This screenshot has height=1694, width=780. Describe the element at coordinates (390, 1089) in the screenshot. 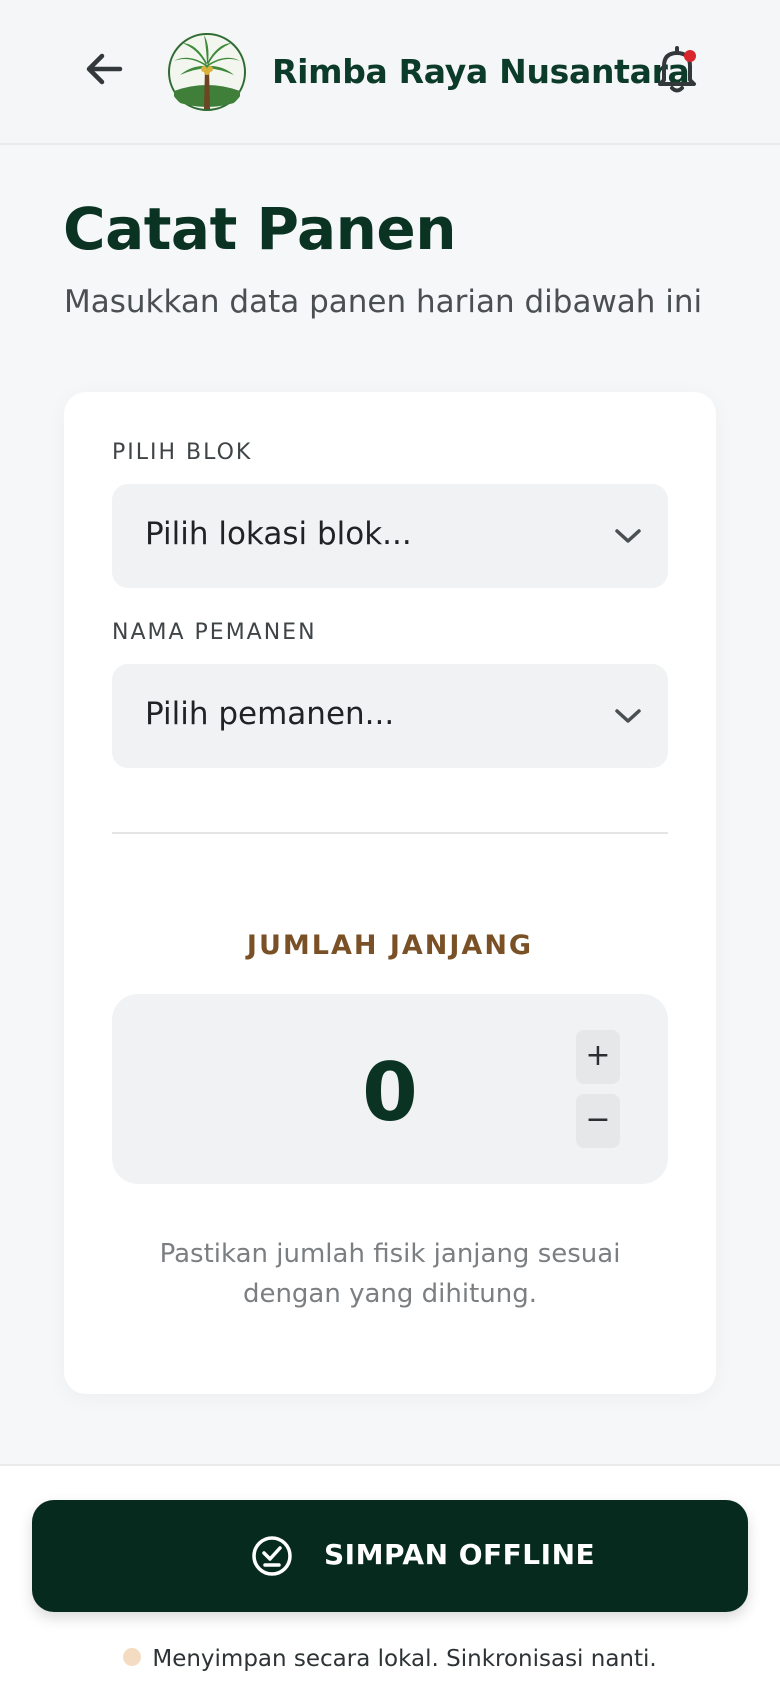

I see `bunch-count-stepper: 0 + −` at that location.